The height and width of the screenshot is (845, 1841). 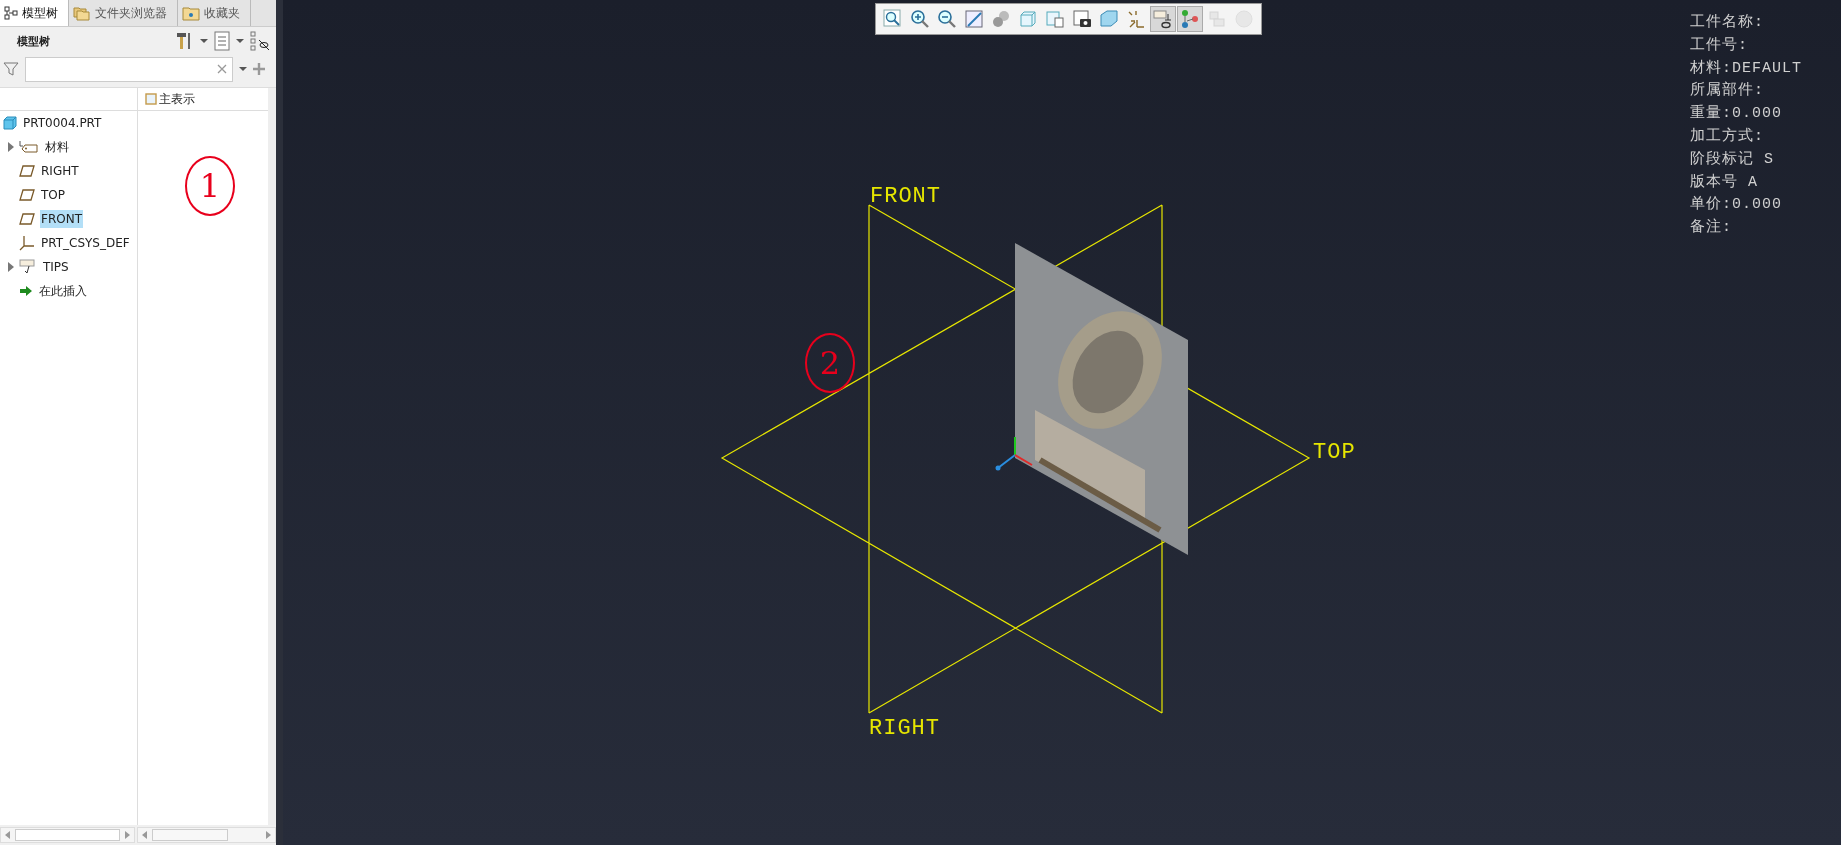 What do you see at coordinates (10, 123) in the screenshot?
I see `part-icon` at bounding box center [10, 123].